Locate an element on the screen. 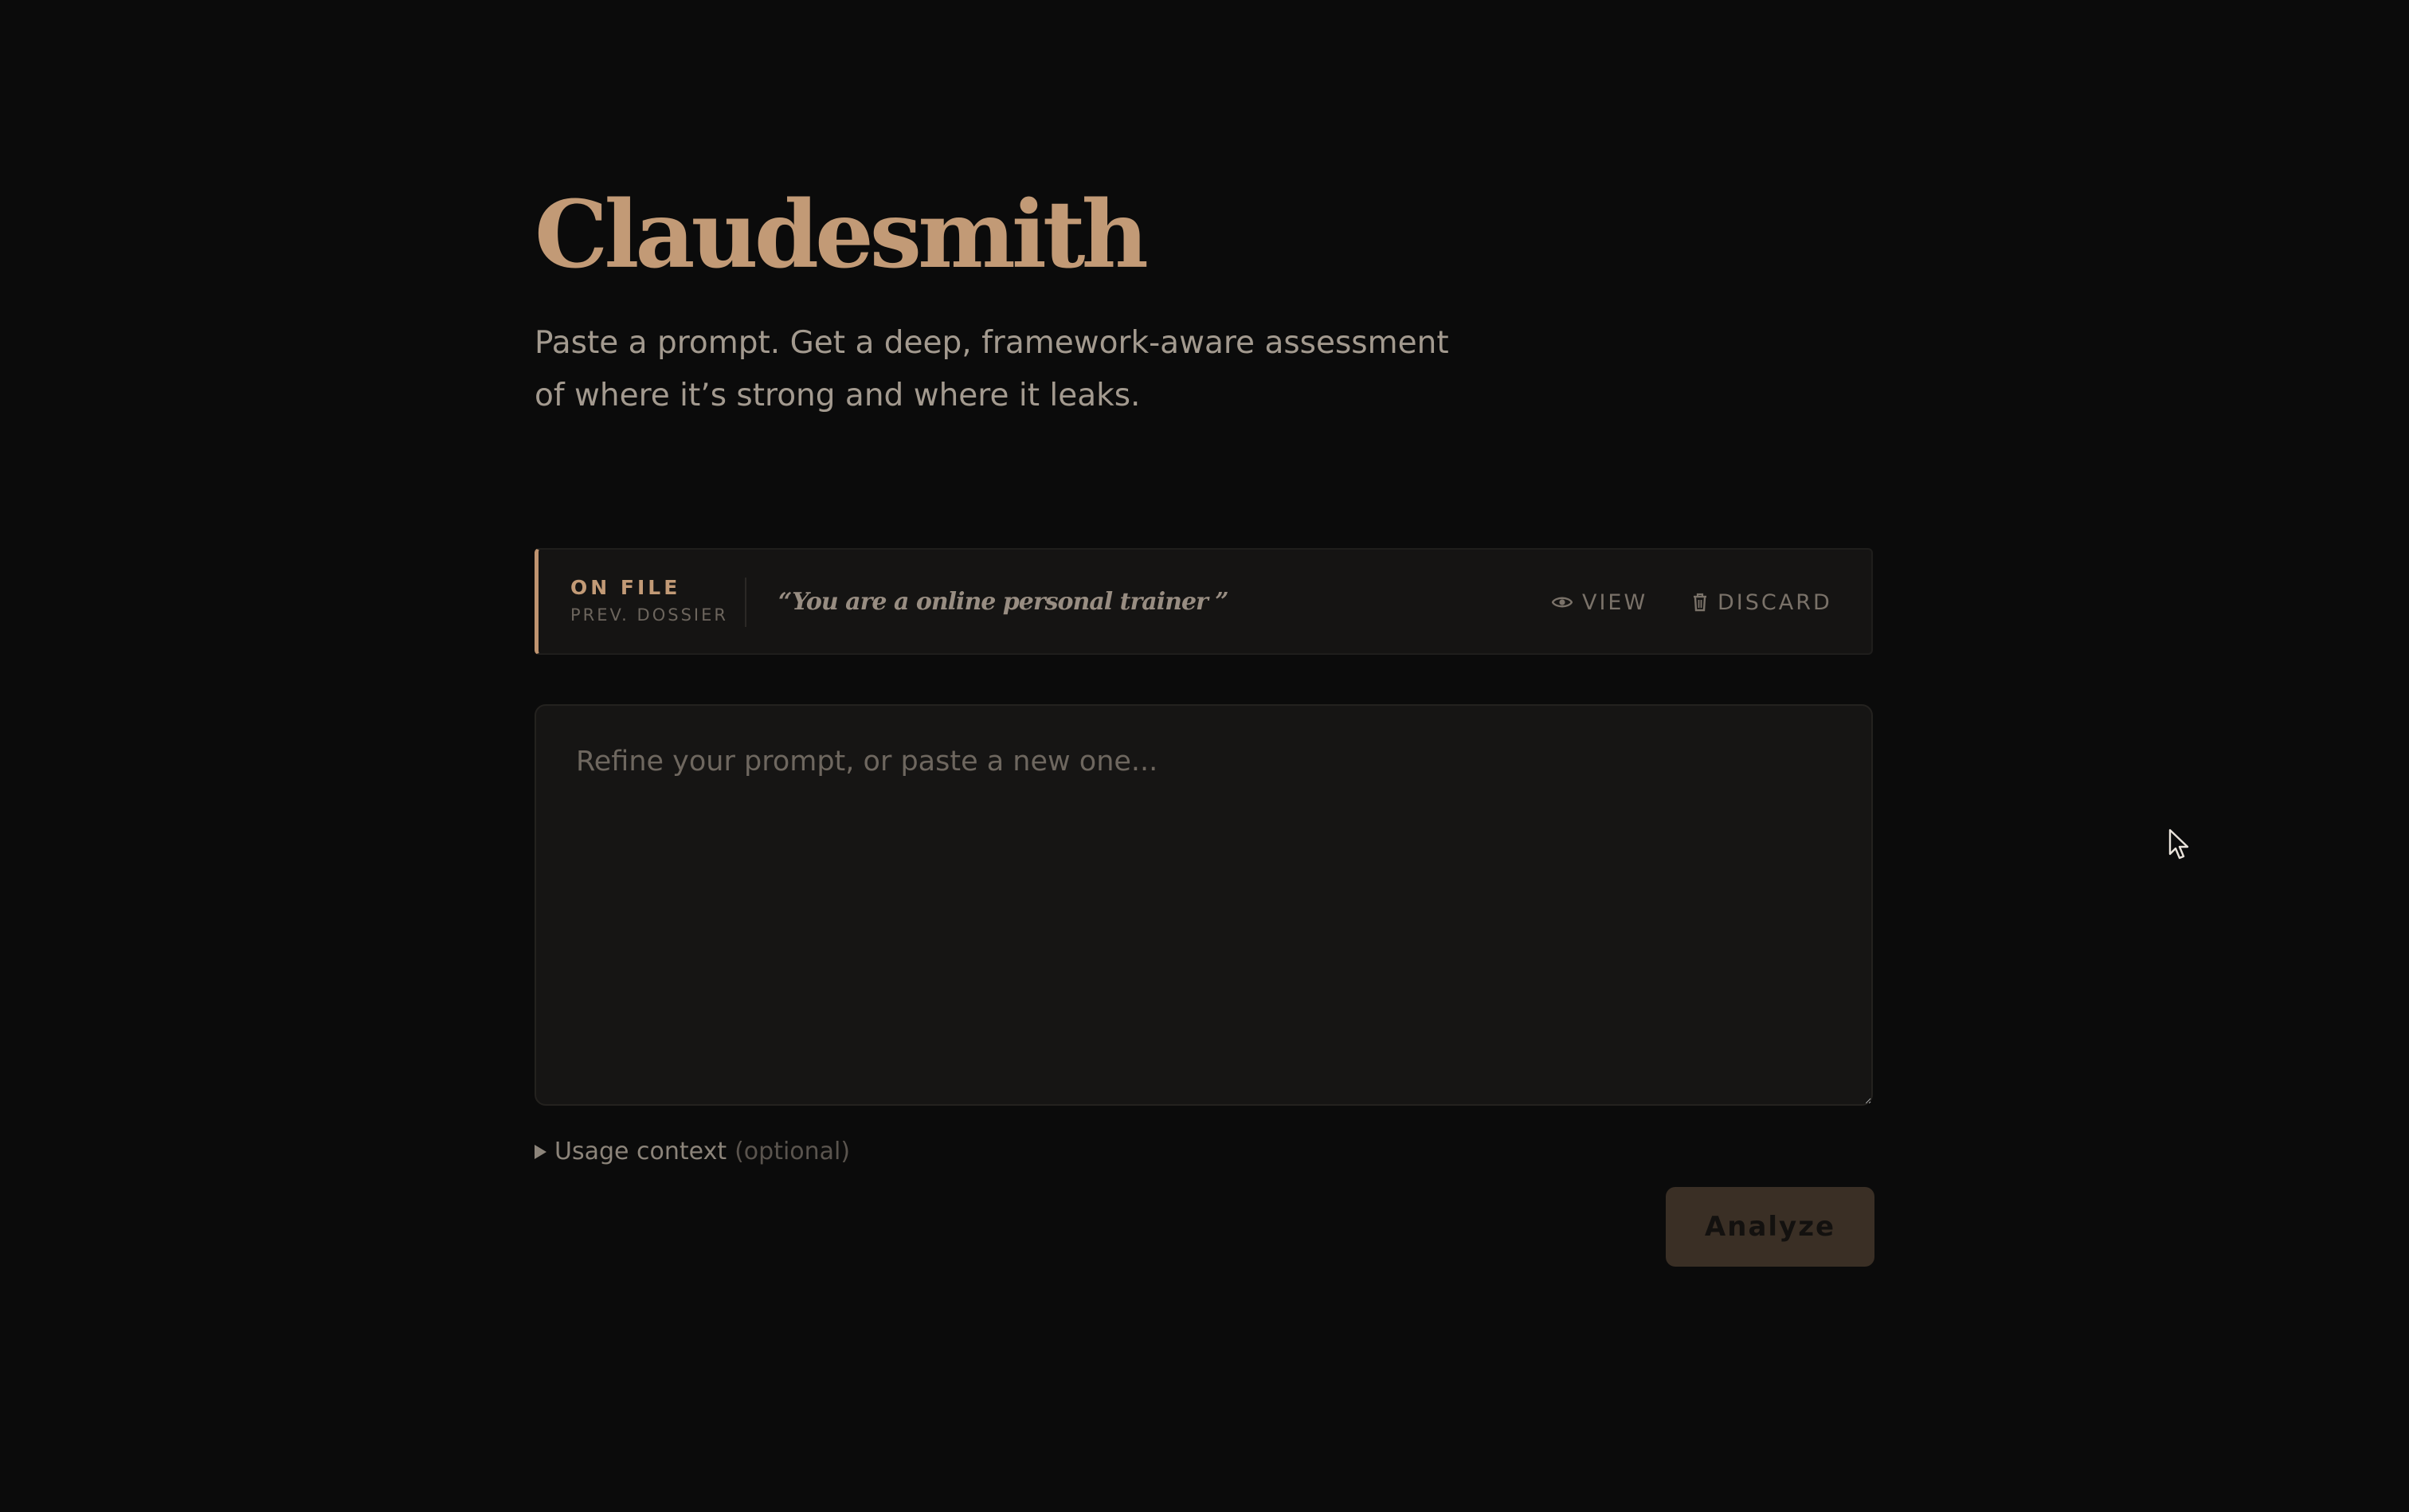 This screenshot has height=1512, width=2409. subtitle-line-2: of where it’s strong and where it leaks. is located at coordinates (838, 396).